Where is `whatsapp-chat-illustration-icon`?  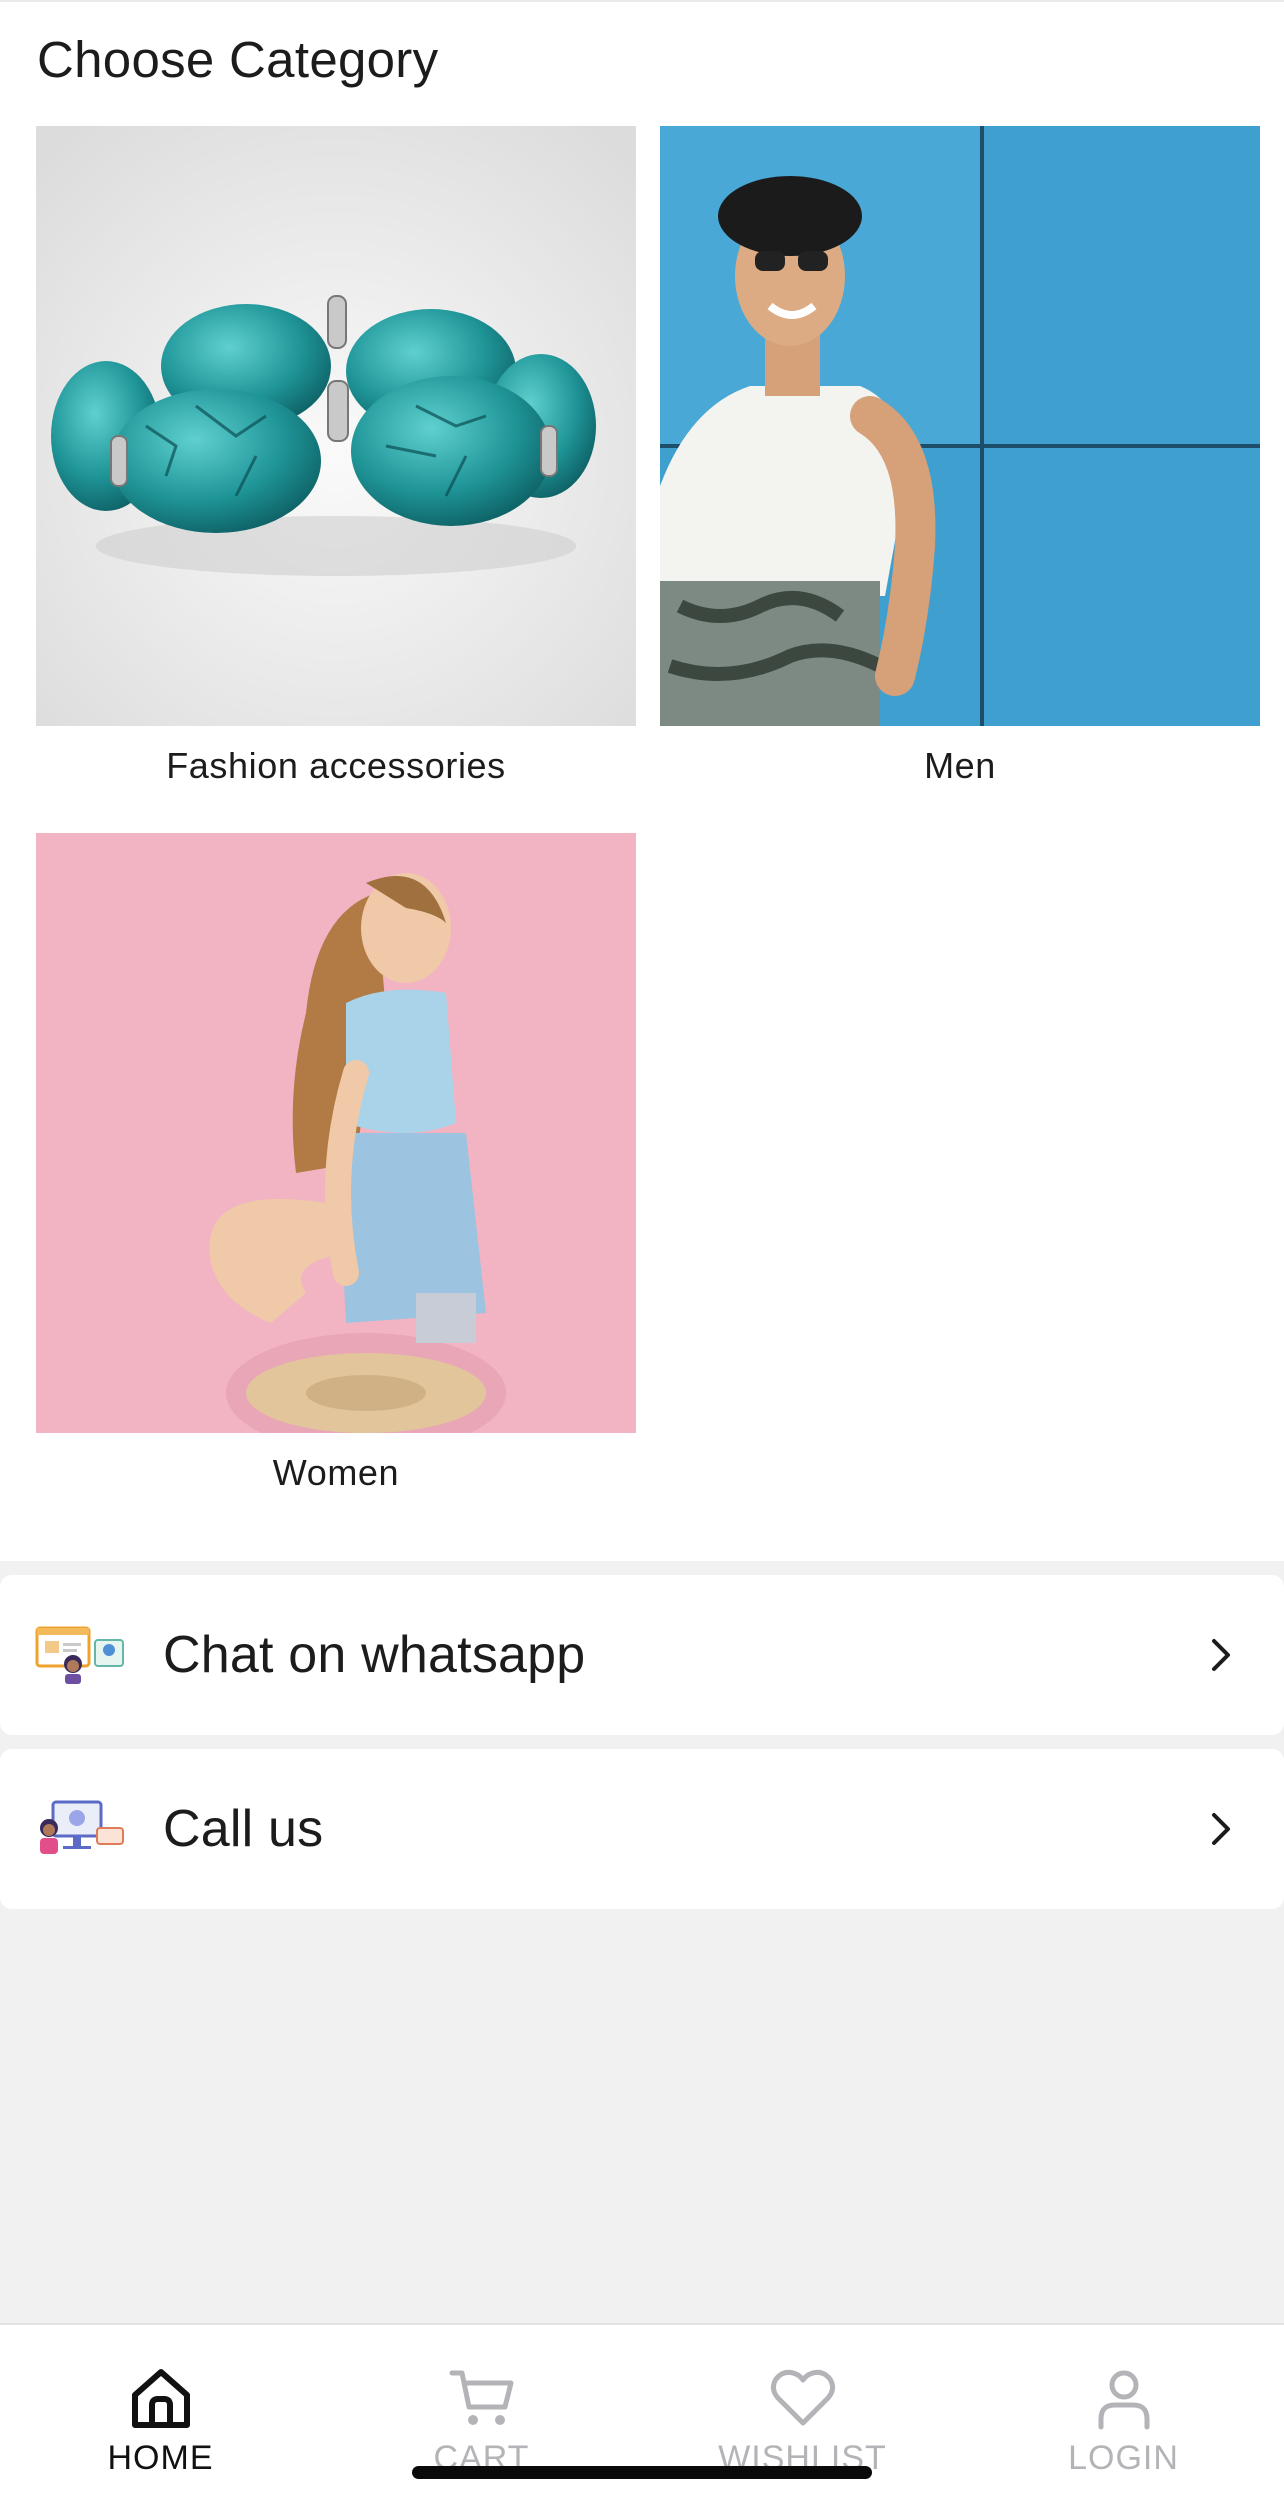 whatsapp-chat-illustration-icon is located at coordinates (79, 1655).